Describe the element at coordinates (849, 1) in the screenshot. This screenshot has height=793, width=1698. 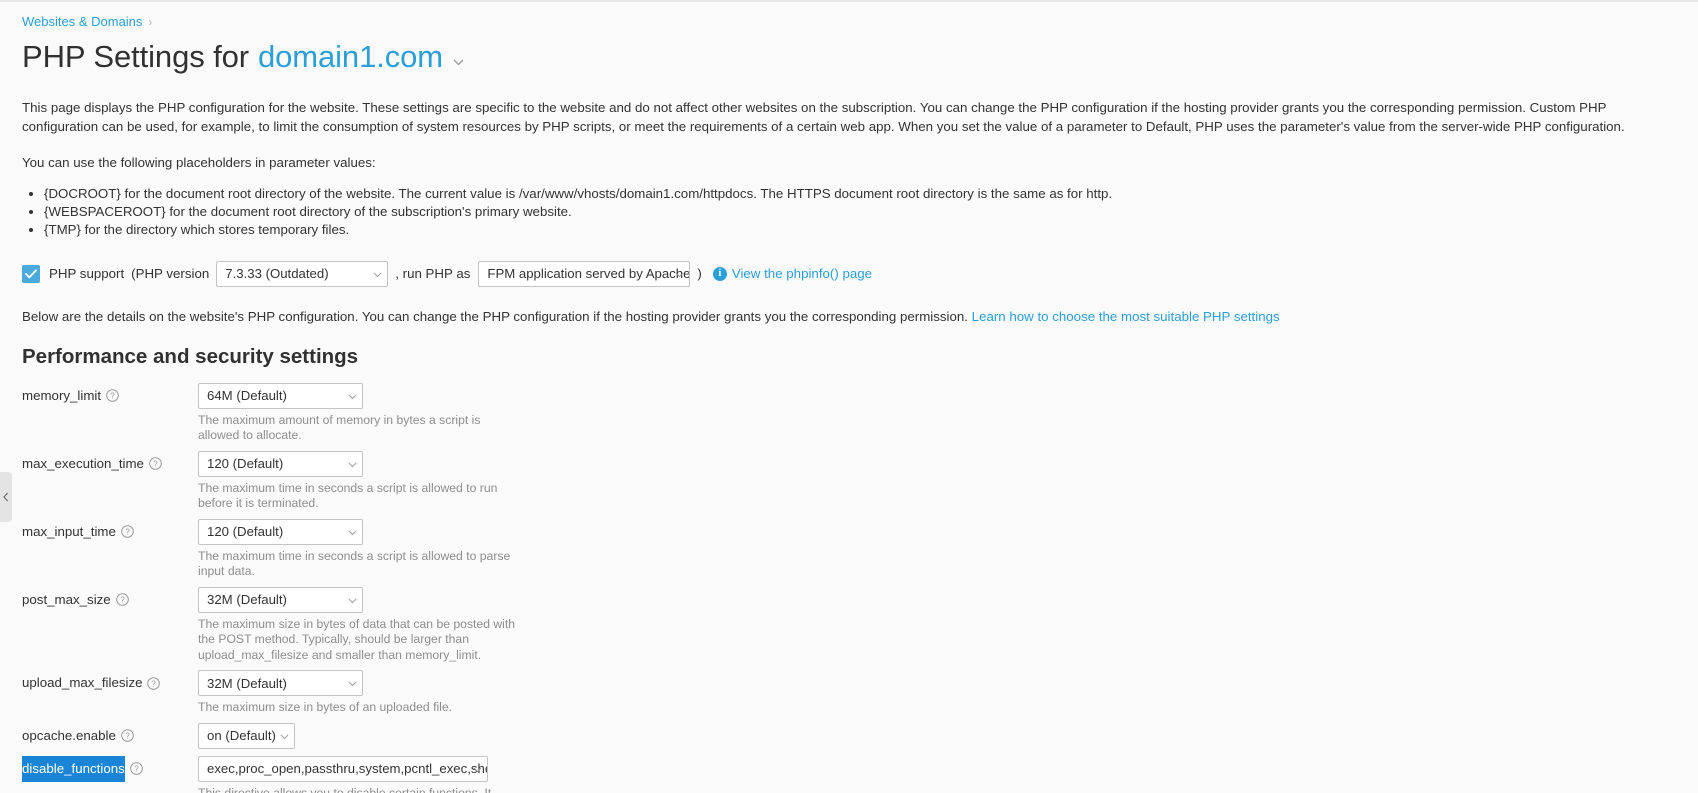
I see `top-divider` at that location.